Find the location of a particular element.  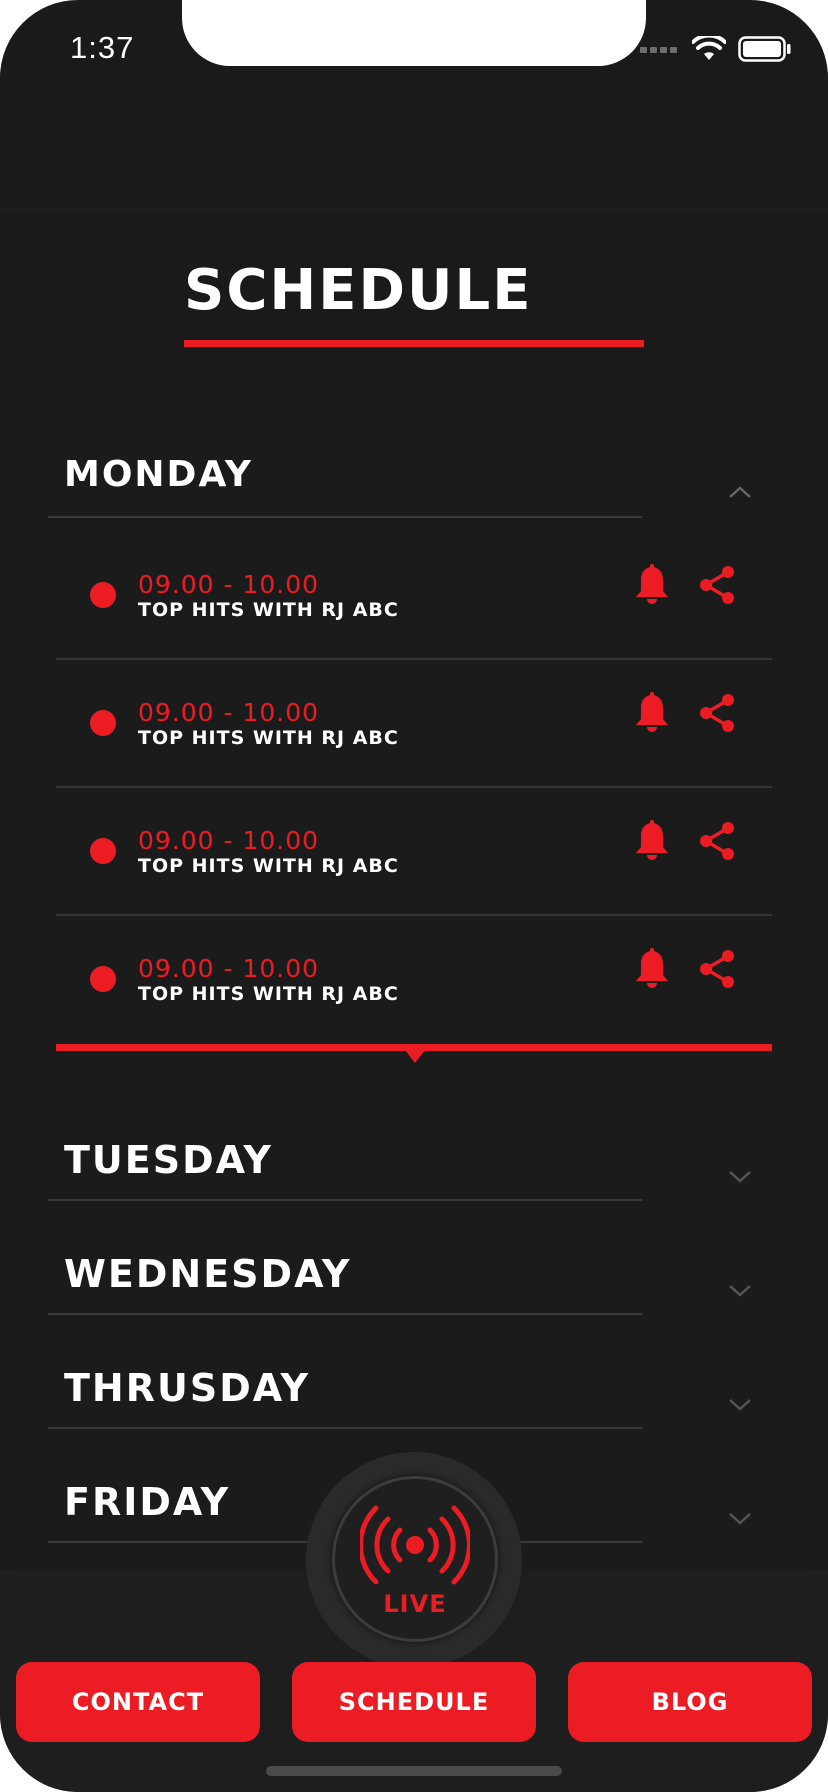

day-header-thursday: THRUSDAY is located at coordinates (187, 1388).